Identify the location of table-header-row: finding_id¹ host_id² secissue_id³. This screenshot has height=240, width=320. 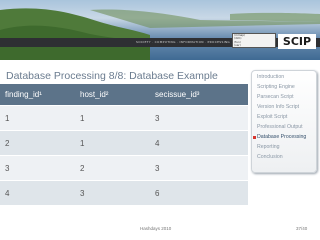
(124, 95).